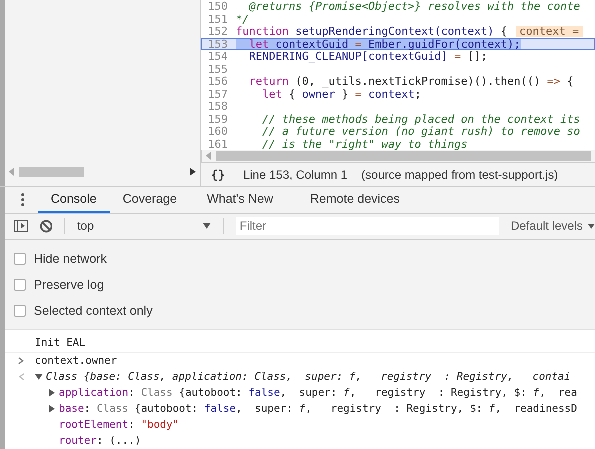  Describe the element at coordinates (218, 131) in the screenshot. I see `line-number: 160` at that location.